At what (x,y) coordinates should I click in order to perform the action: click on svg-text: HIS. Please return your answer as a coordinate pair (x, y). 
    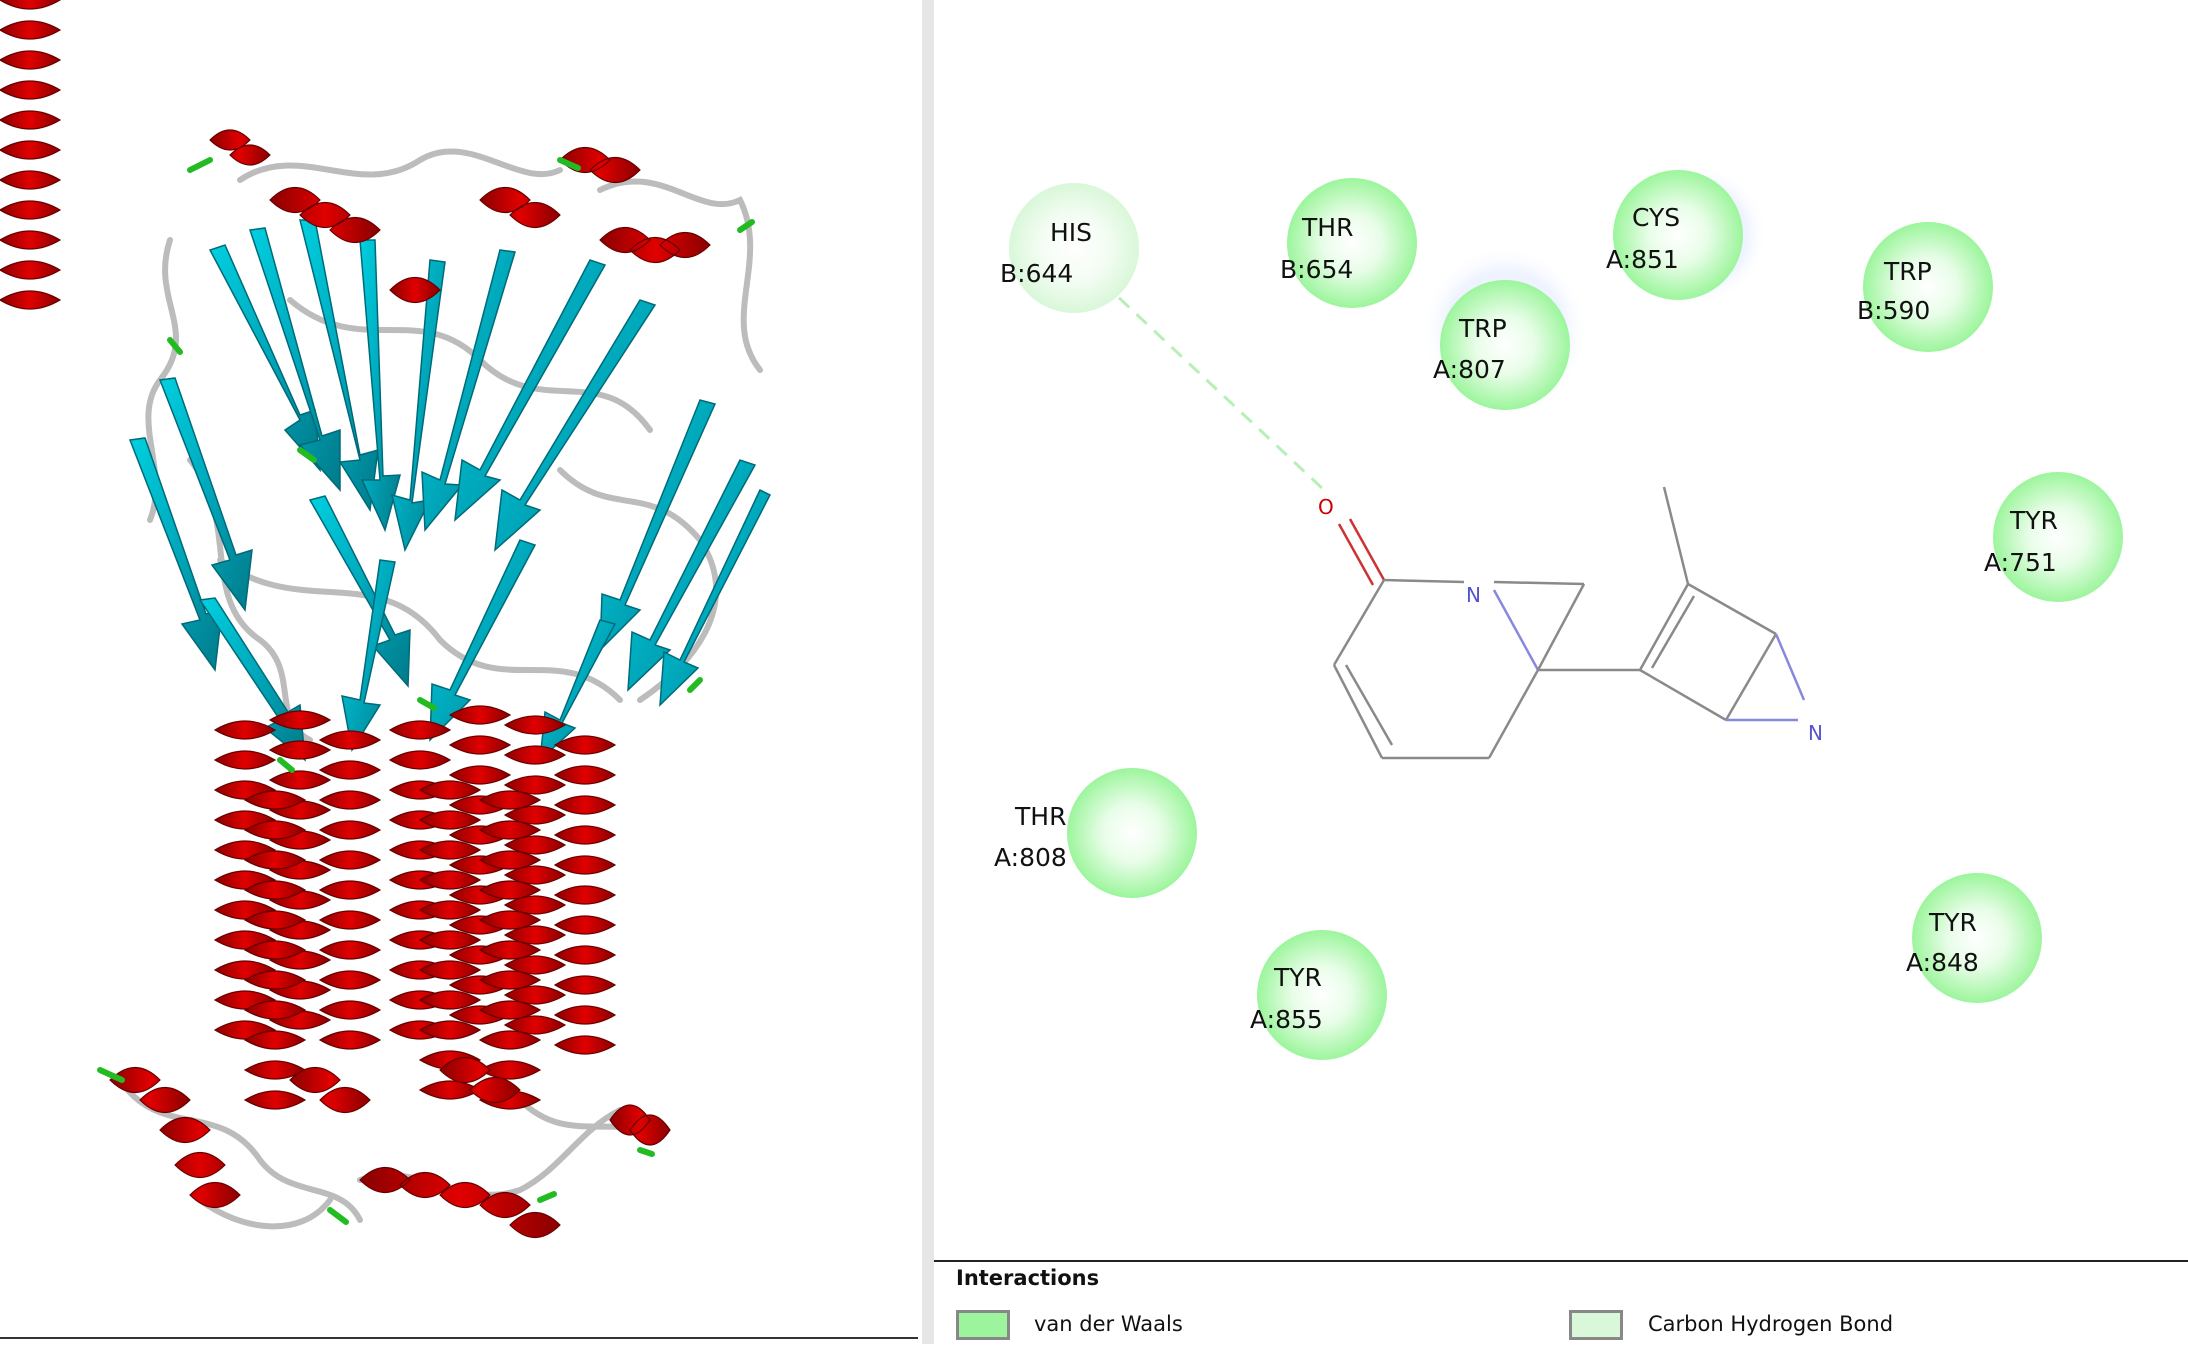
    Looking at the image, I should click on (1071, 232).